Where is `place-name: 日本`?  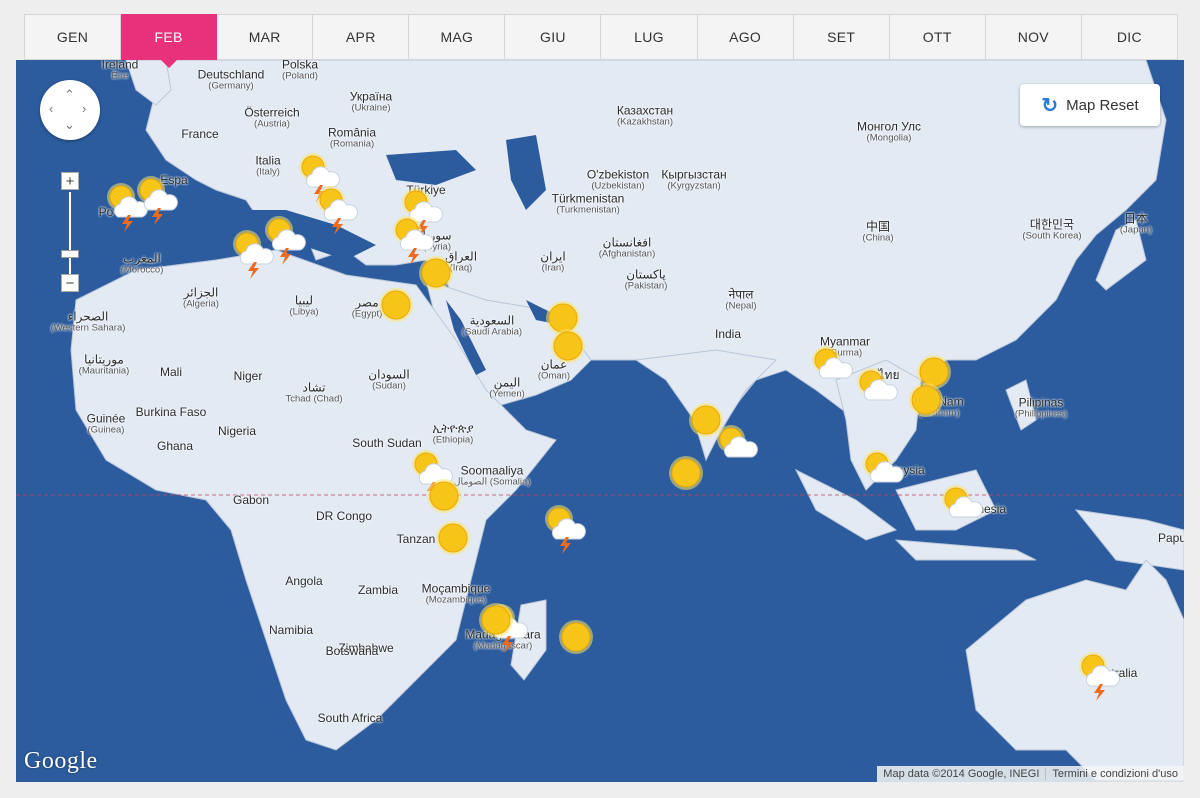
place-name: 日本 is located at coordinates (1135, 218).